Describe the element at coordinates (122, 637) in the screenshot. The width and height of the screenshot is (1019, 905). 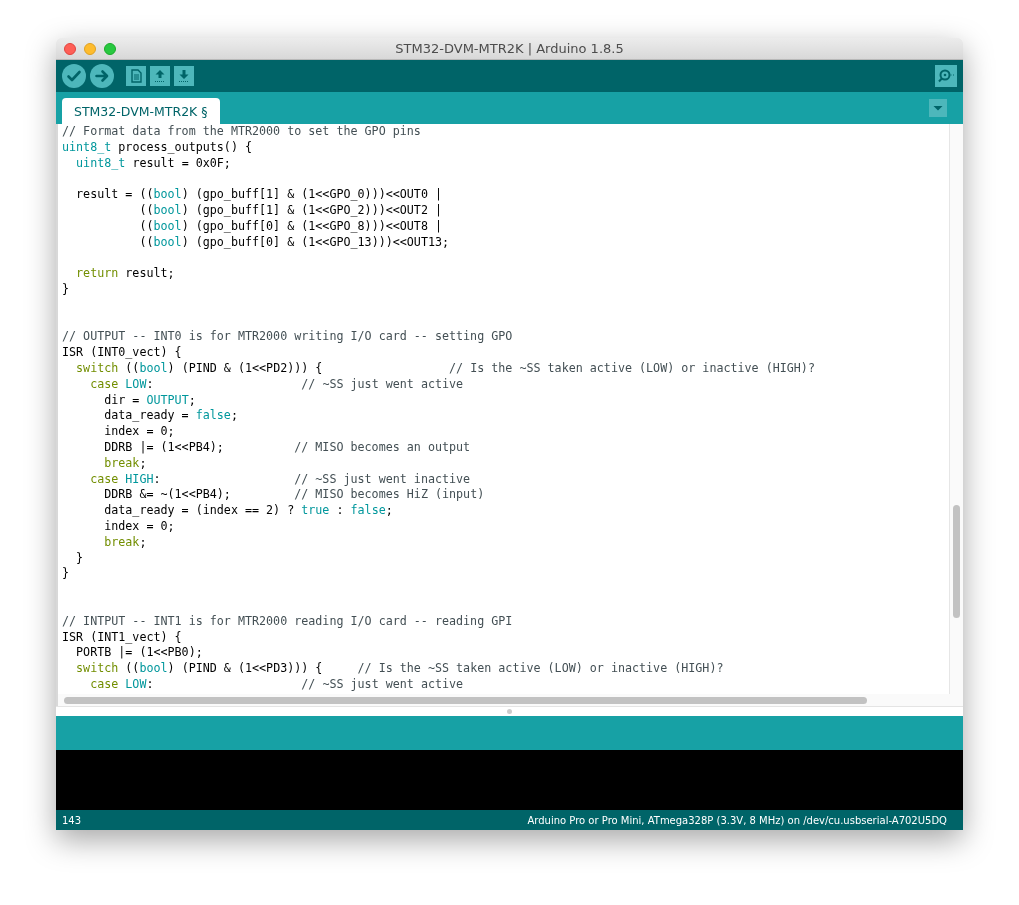
I see `code-line: ISR (INT1_vect) {` at that location.